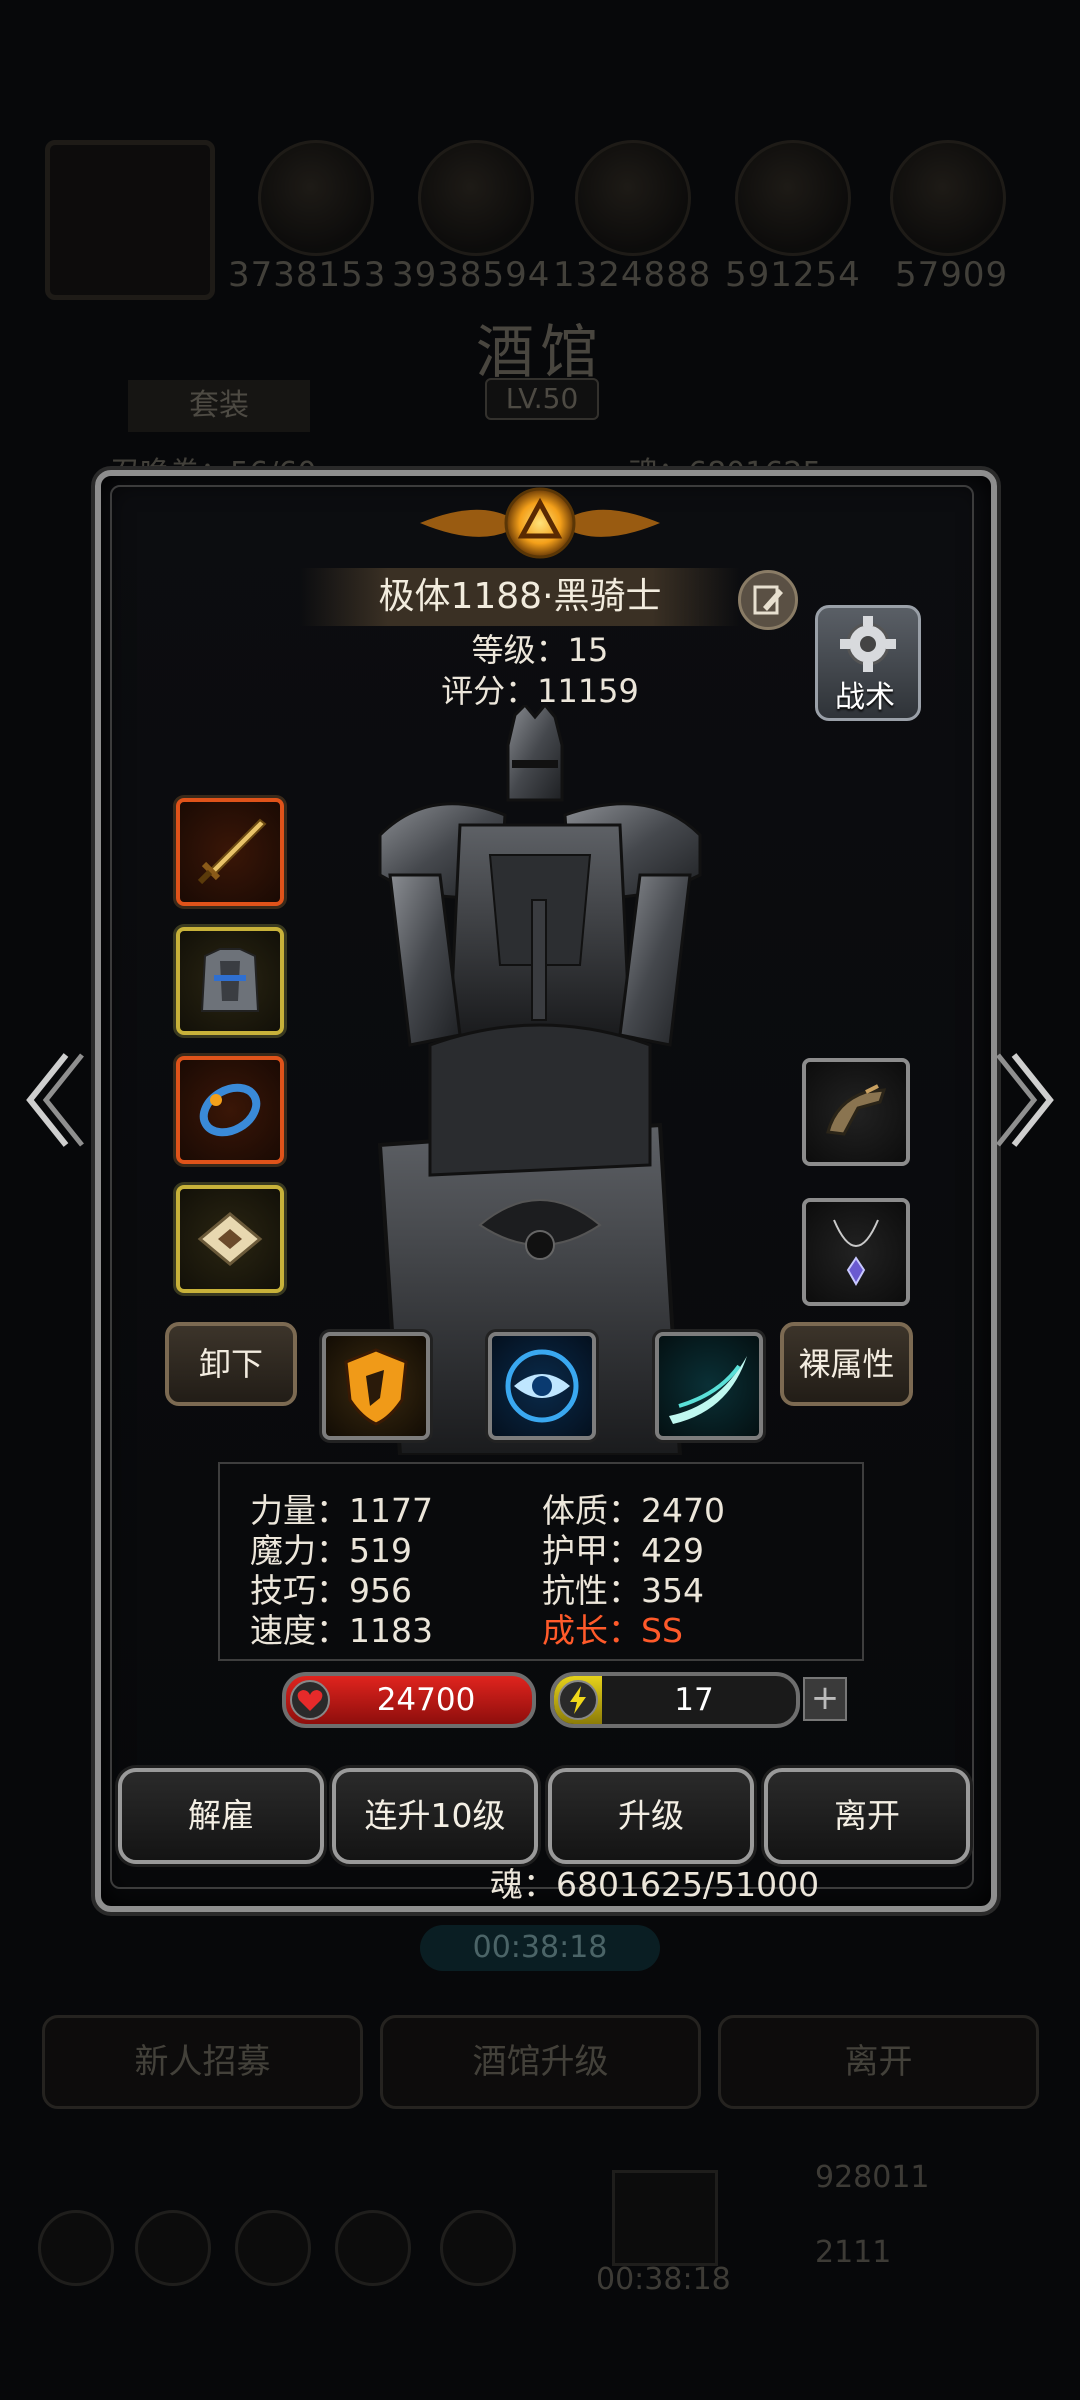 The width and height of the screenshot is (1080, 2400). Describe the element at coordinates (231, 1364) in the screenshot. I see `unequip-button: 卸下` at that location.